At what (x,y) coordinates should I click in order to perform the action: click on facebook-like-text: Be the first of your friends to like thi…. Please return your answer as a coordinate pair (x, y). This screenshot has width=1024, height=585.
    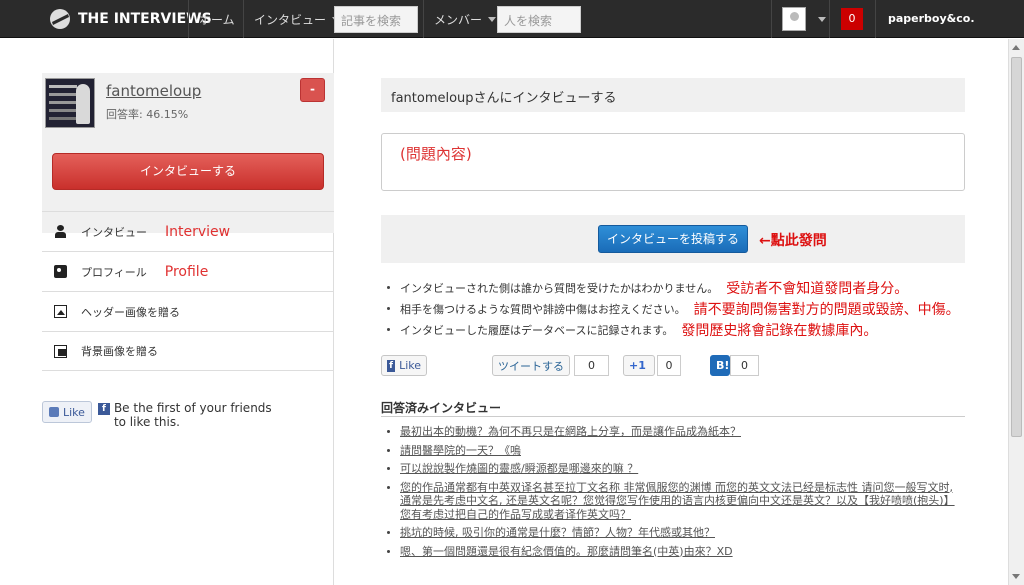
    Looking at the image, I should click on (192, 415).